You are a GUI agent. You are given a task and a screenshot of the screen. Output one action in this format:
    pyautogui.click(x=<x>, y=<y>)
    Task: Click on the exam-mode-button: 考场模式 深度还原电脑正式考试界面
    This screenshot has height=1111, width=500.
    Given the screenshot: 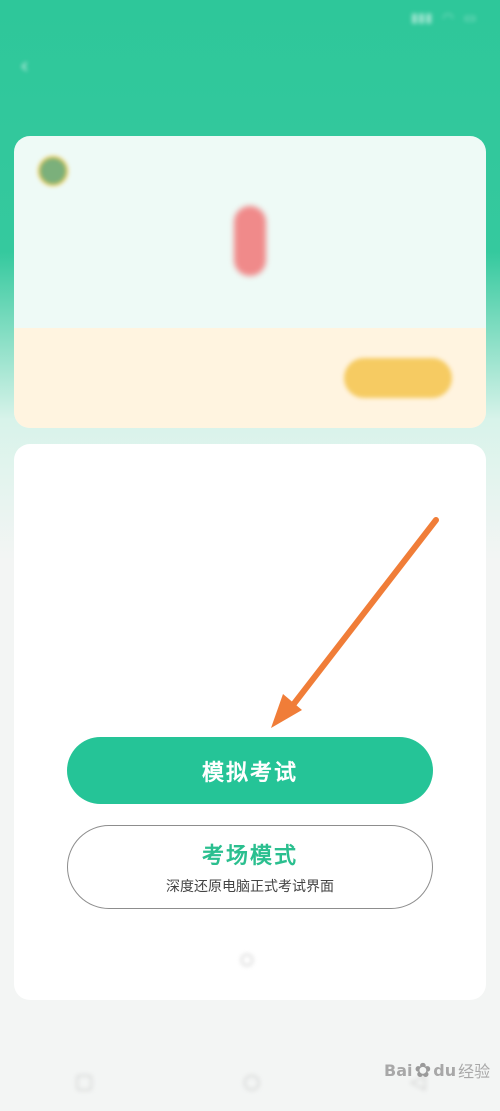 What is the action you would take?
    pyautogui.click(x=250, y=867)
    